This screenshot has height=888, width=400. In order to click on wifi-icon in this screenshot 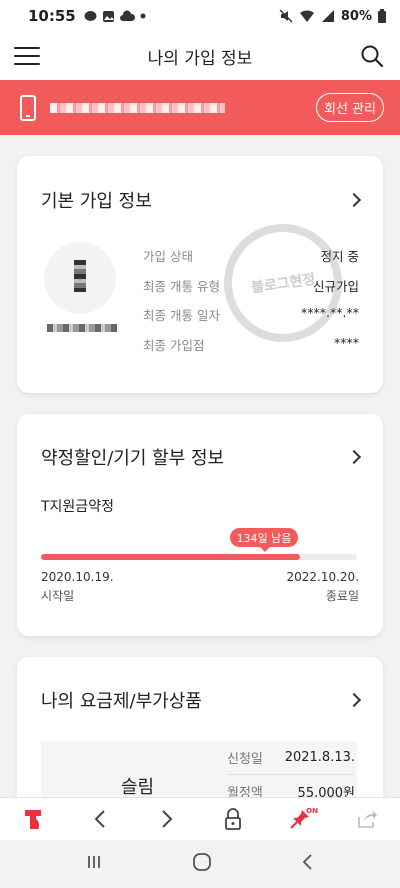, I will do `click(306, 16)`.